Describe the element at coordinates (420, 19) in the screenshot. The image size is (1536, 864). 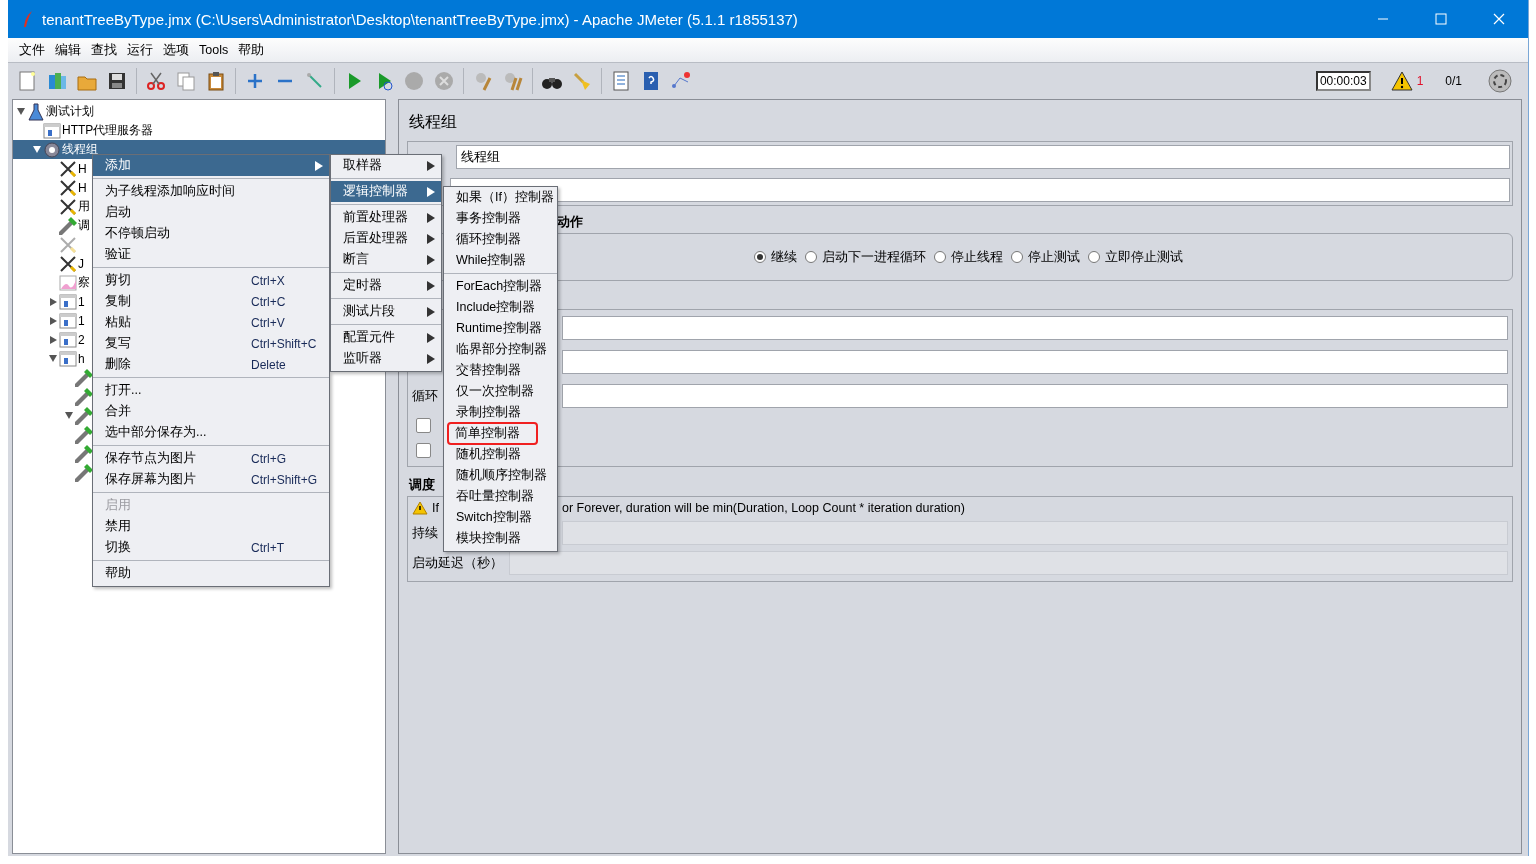
I see `window-title: tenantTreeByType.jmx (C:\Users\Administrator\Desktop\tenantTreeByType.jmx) - Apache JMeter (5.1.1 r1855137)` at that location.